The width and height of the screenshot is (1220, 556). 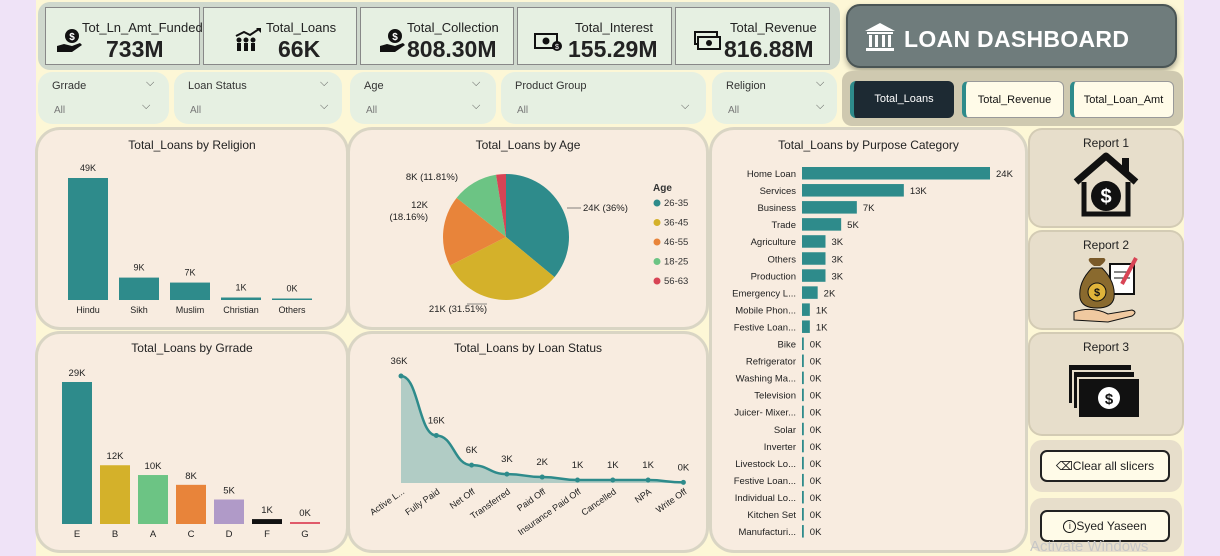 I want to click on kpi-value: 66K, so click(x=299, y=49).